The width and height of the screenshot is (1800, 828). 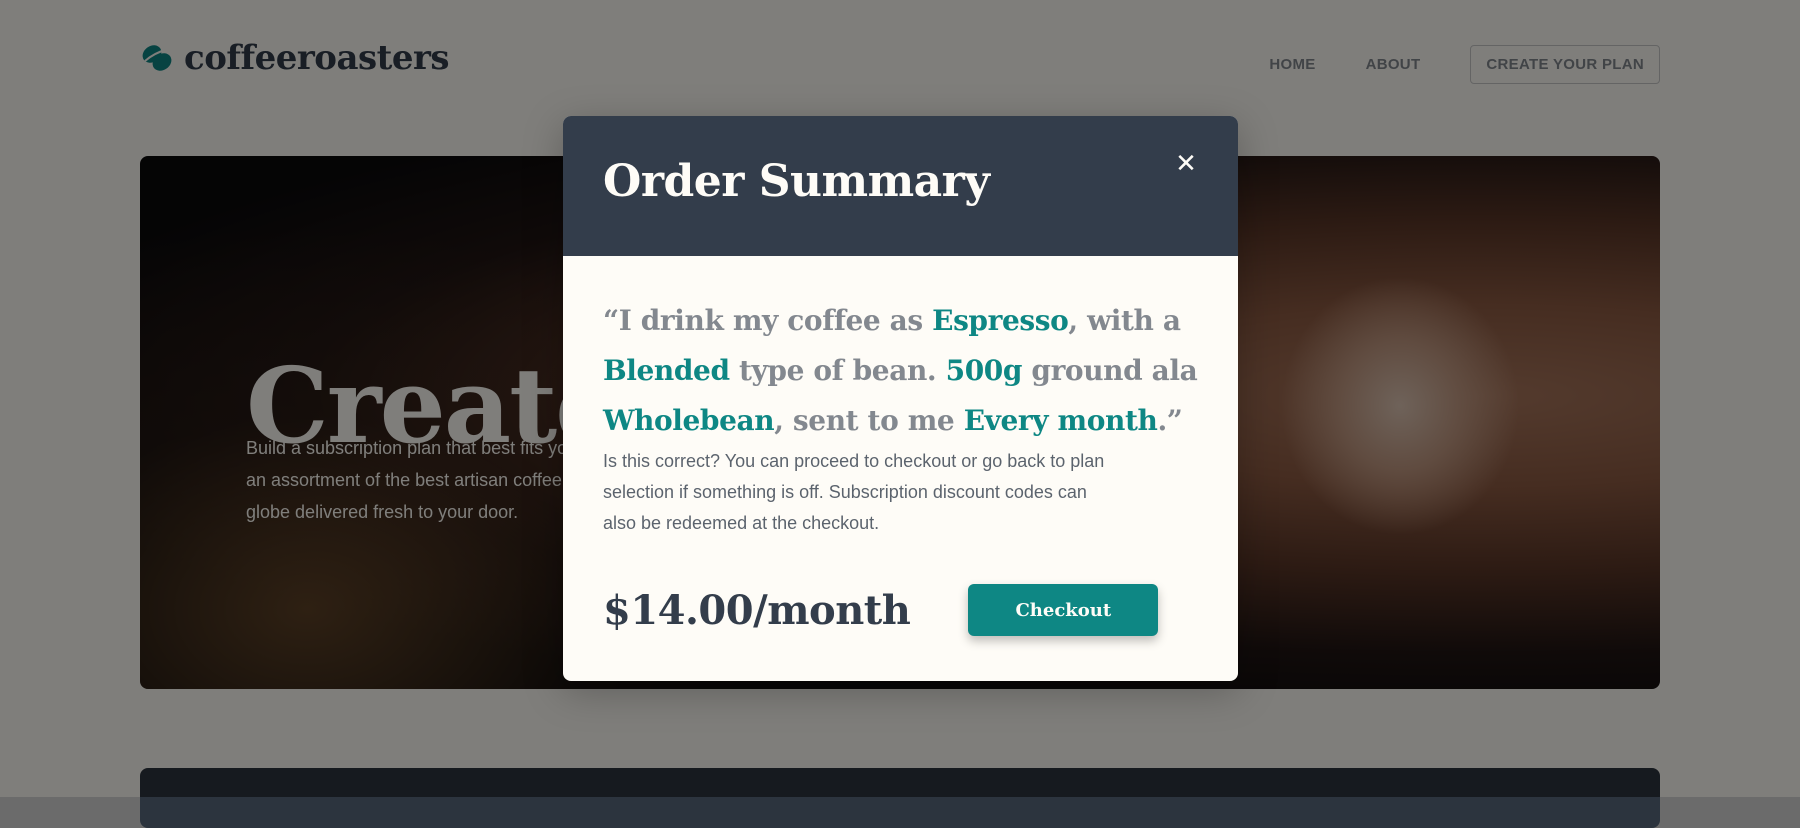 I want to click on summary-frequency: Every month, so click(x=1060, y=420).